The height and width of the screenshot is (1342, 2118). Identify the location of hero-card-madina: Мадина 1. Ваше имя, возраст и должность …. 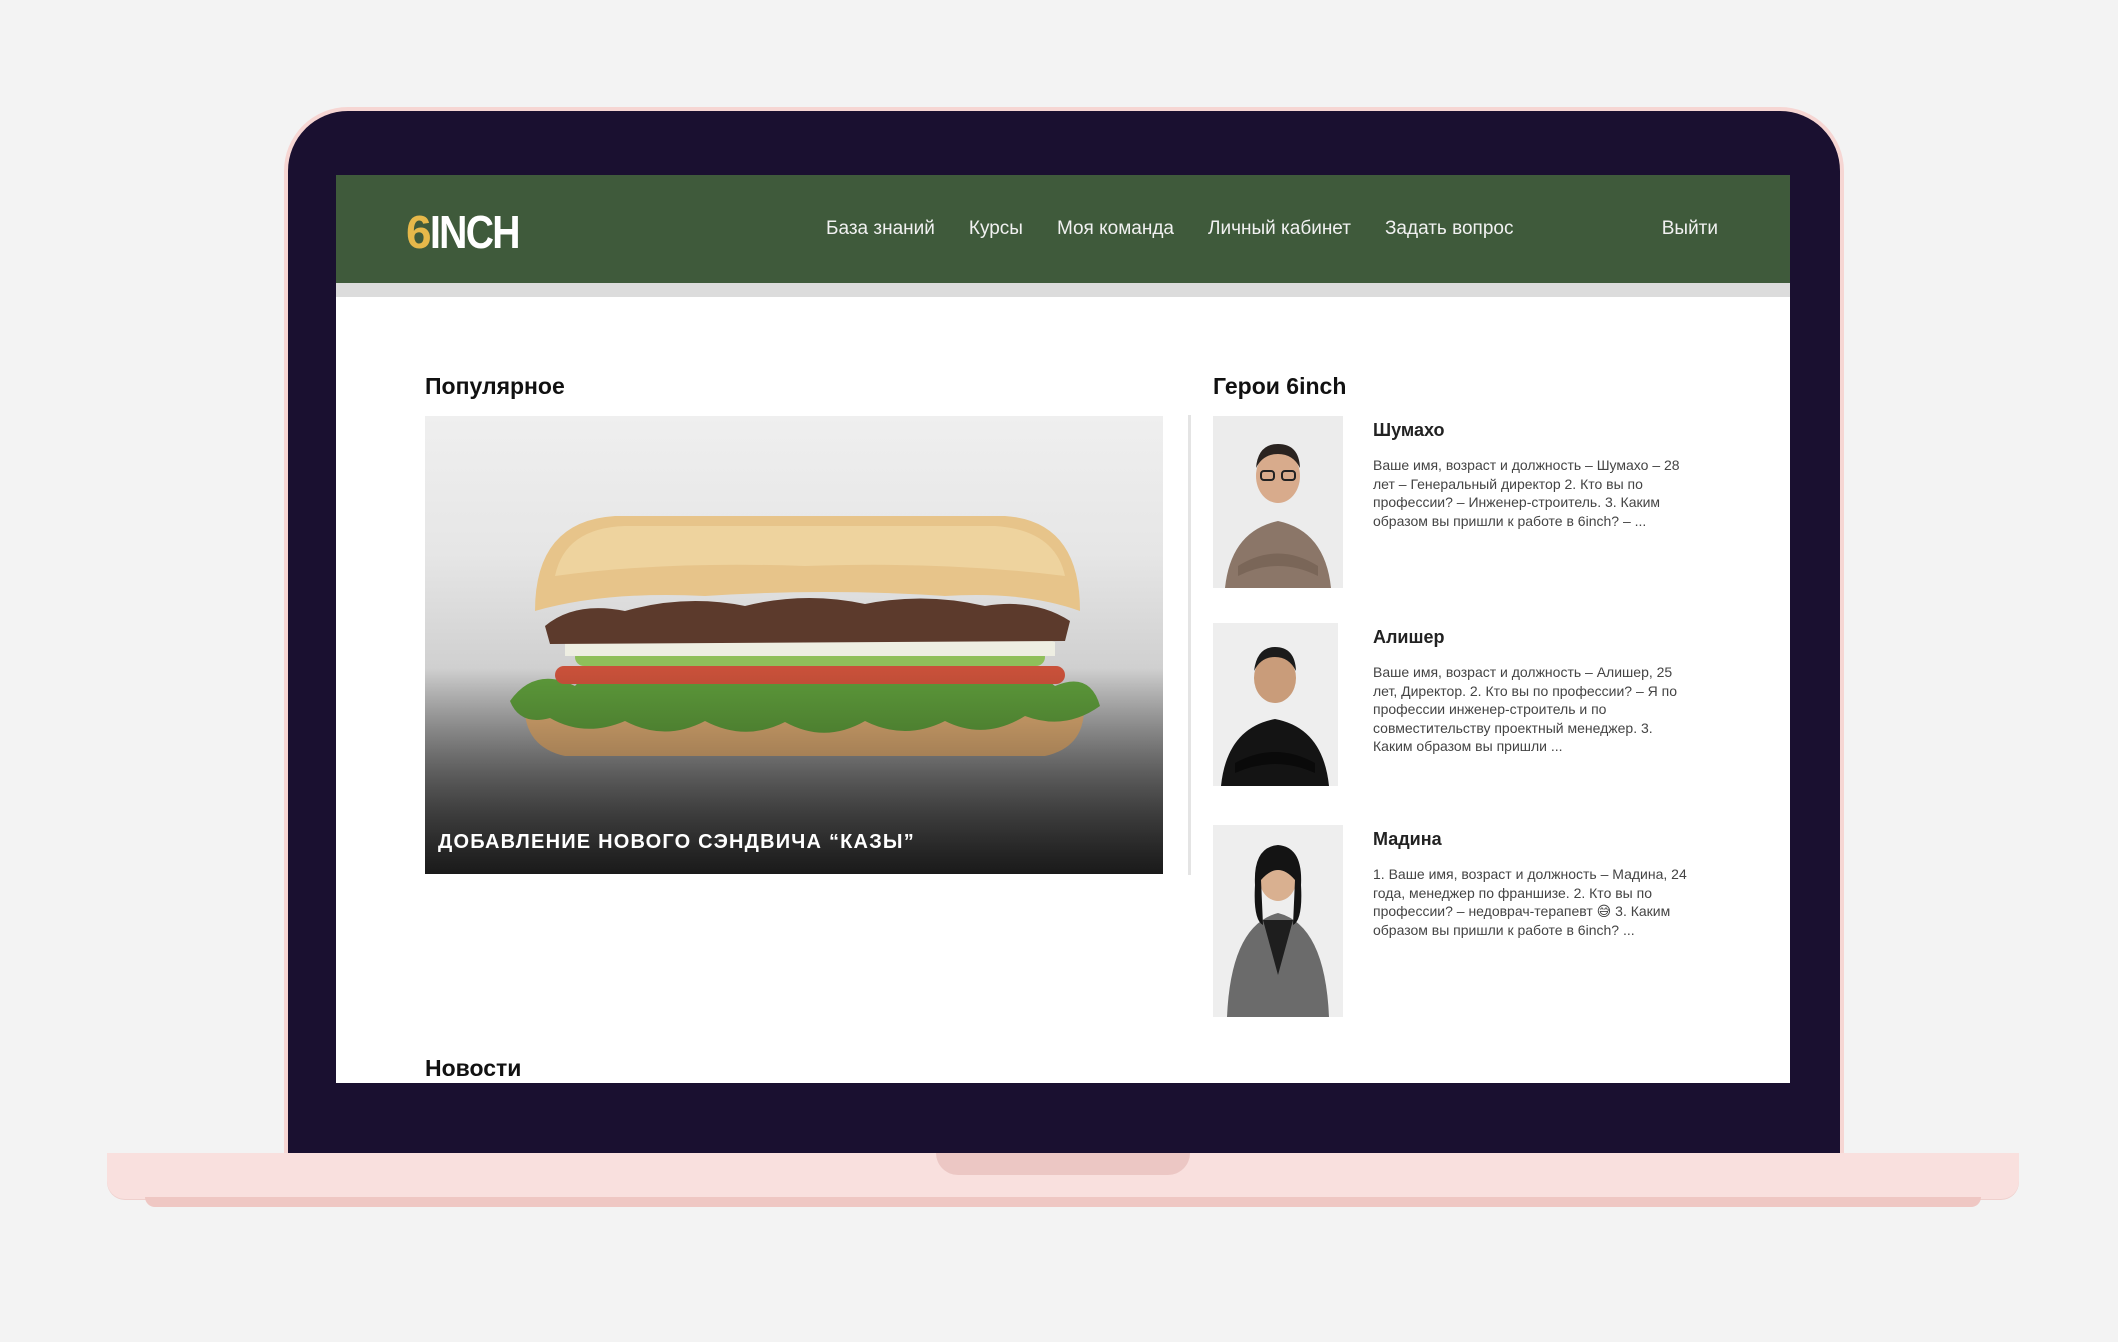
(1463, 922).